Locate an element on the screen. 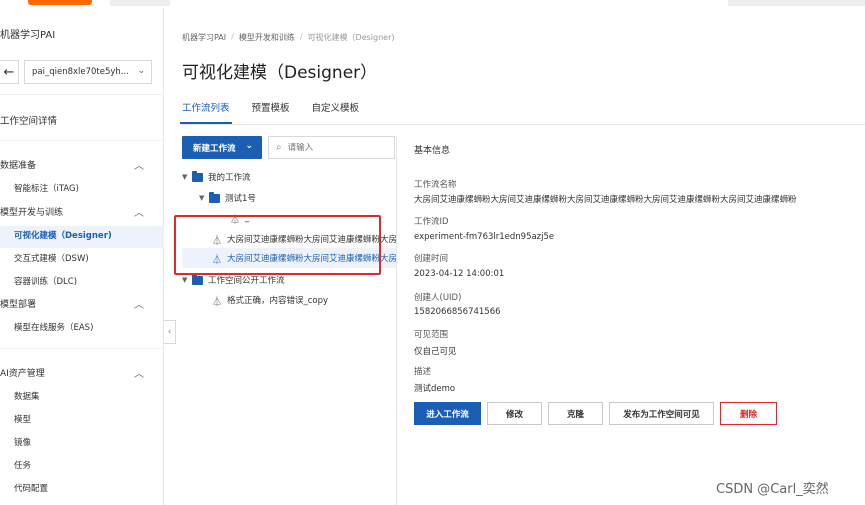 The width and height of the screenshot is (865, 505). tree-node-my-workflows: ▼ 我的工作流 is located at coordinates (289, 177).